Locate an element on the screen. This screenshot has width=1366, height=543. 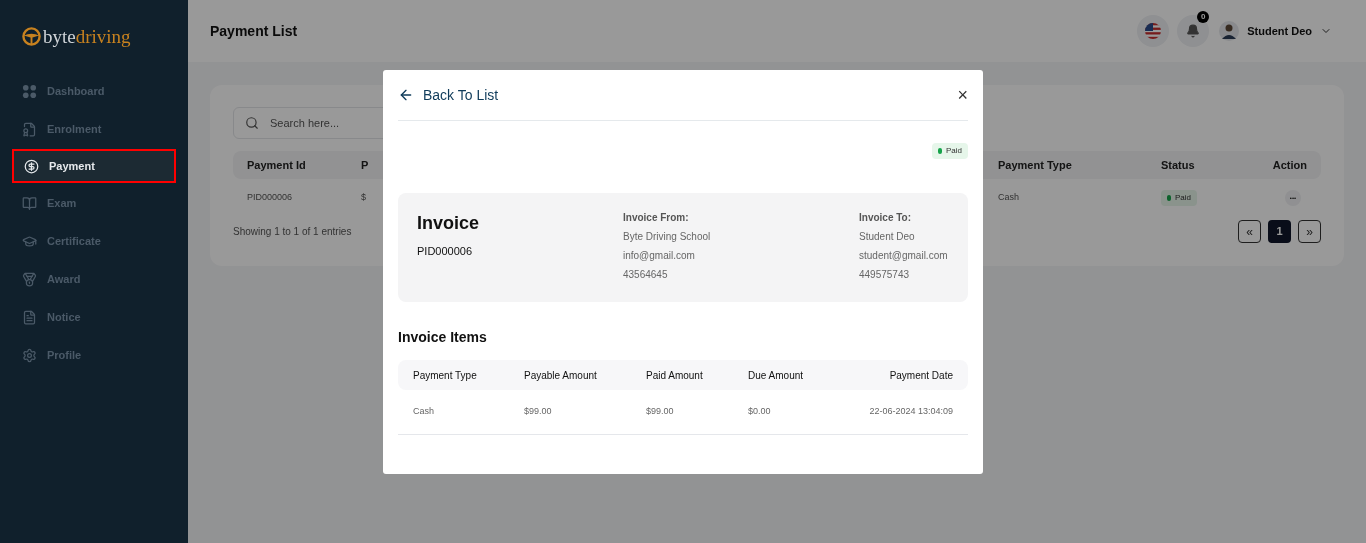
steering-wheel-icon is located at coordinates (31, 36).